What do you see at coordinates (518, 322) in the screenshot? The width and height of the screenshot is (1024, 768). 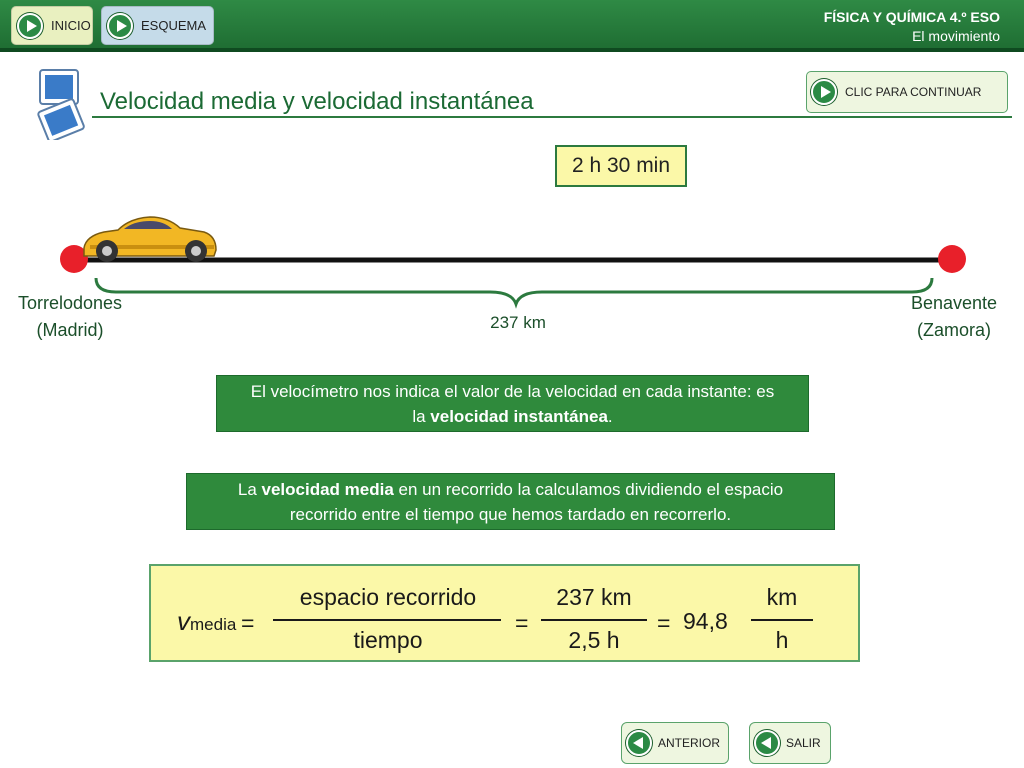 I see `distance-label: 237 km` at bounding box center [518, 322].